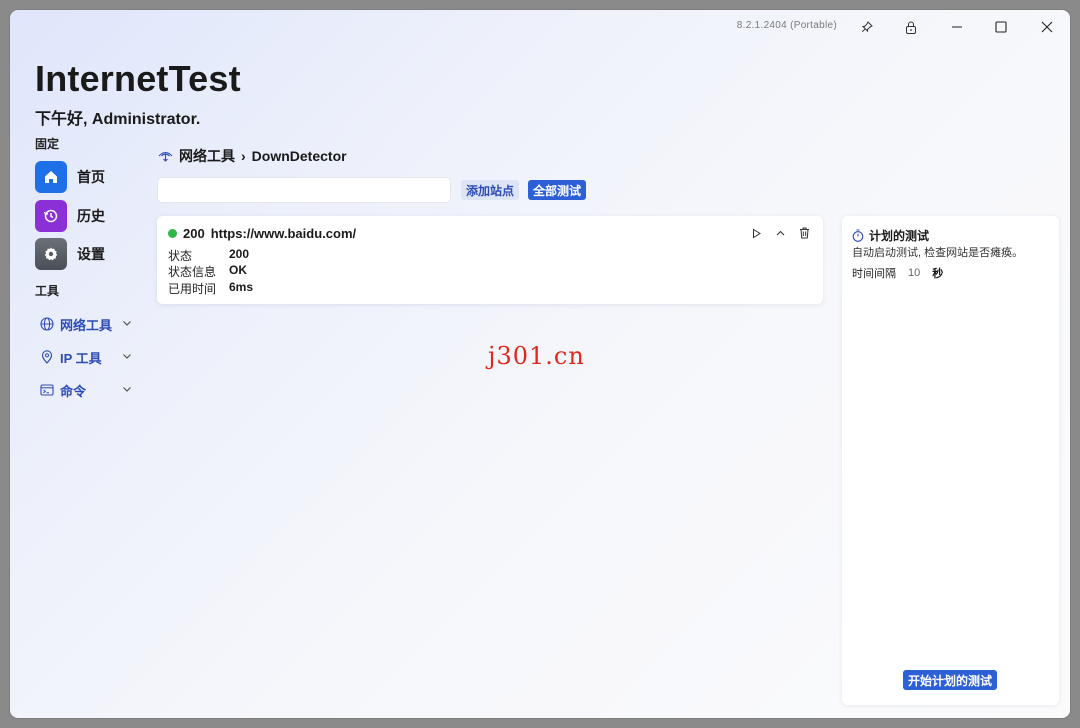  I want to click on interval-unit: 秒, so click(938, 274).